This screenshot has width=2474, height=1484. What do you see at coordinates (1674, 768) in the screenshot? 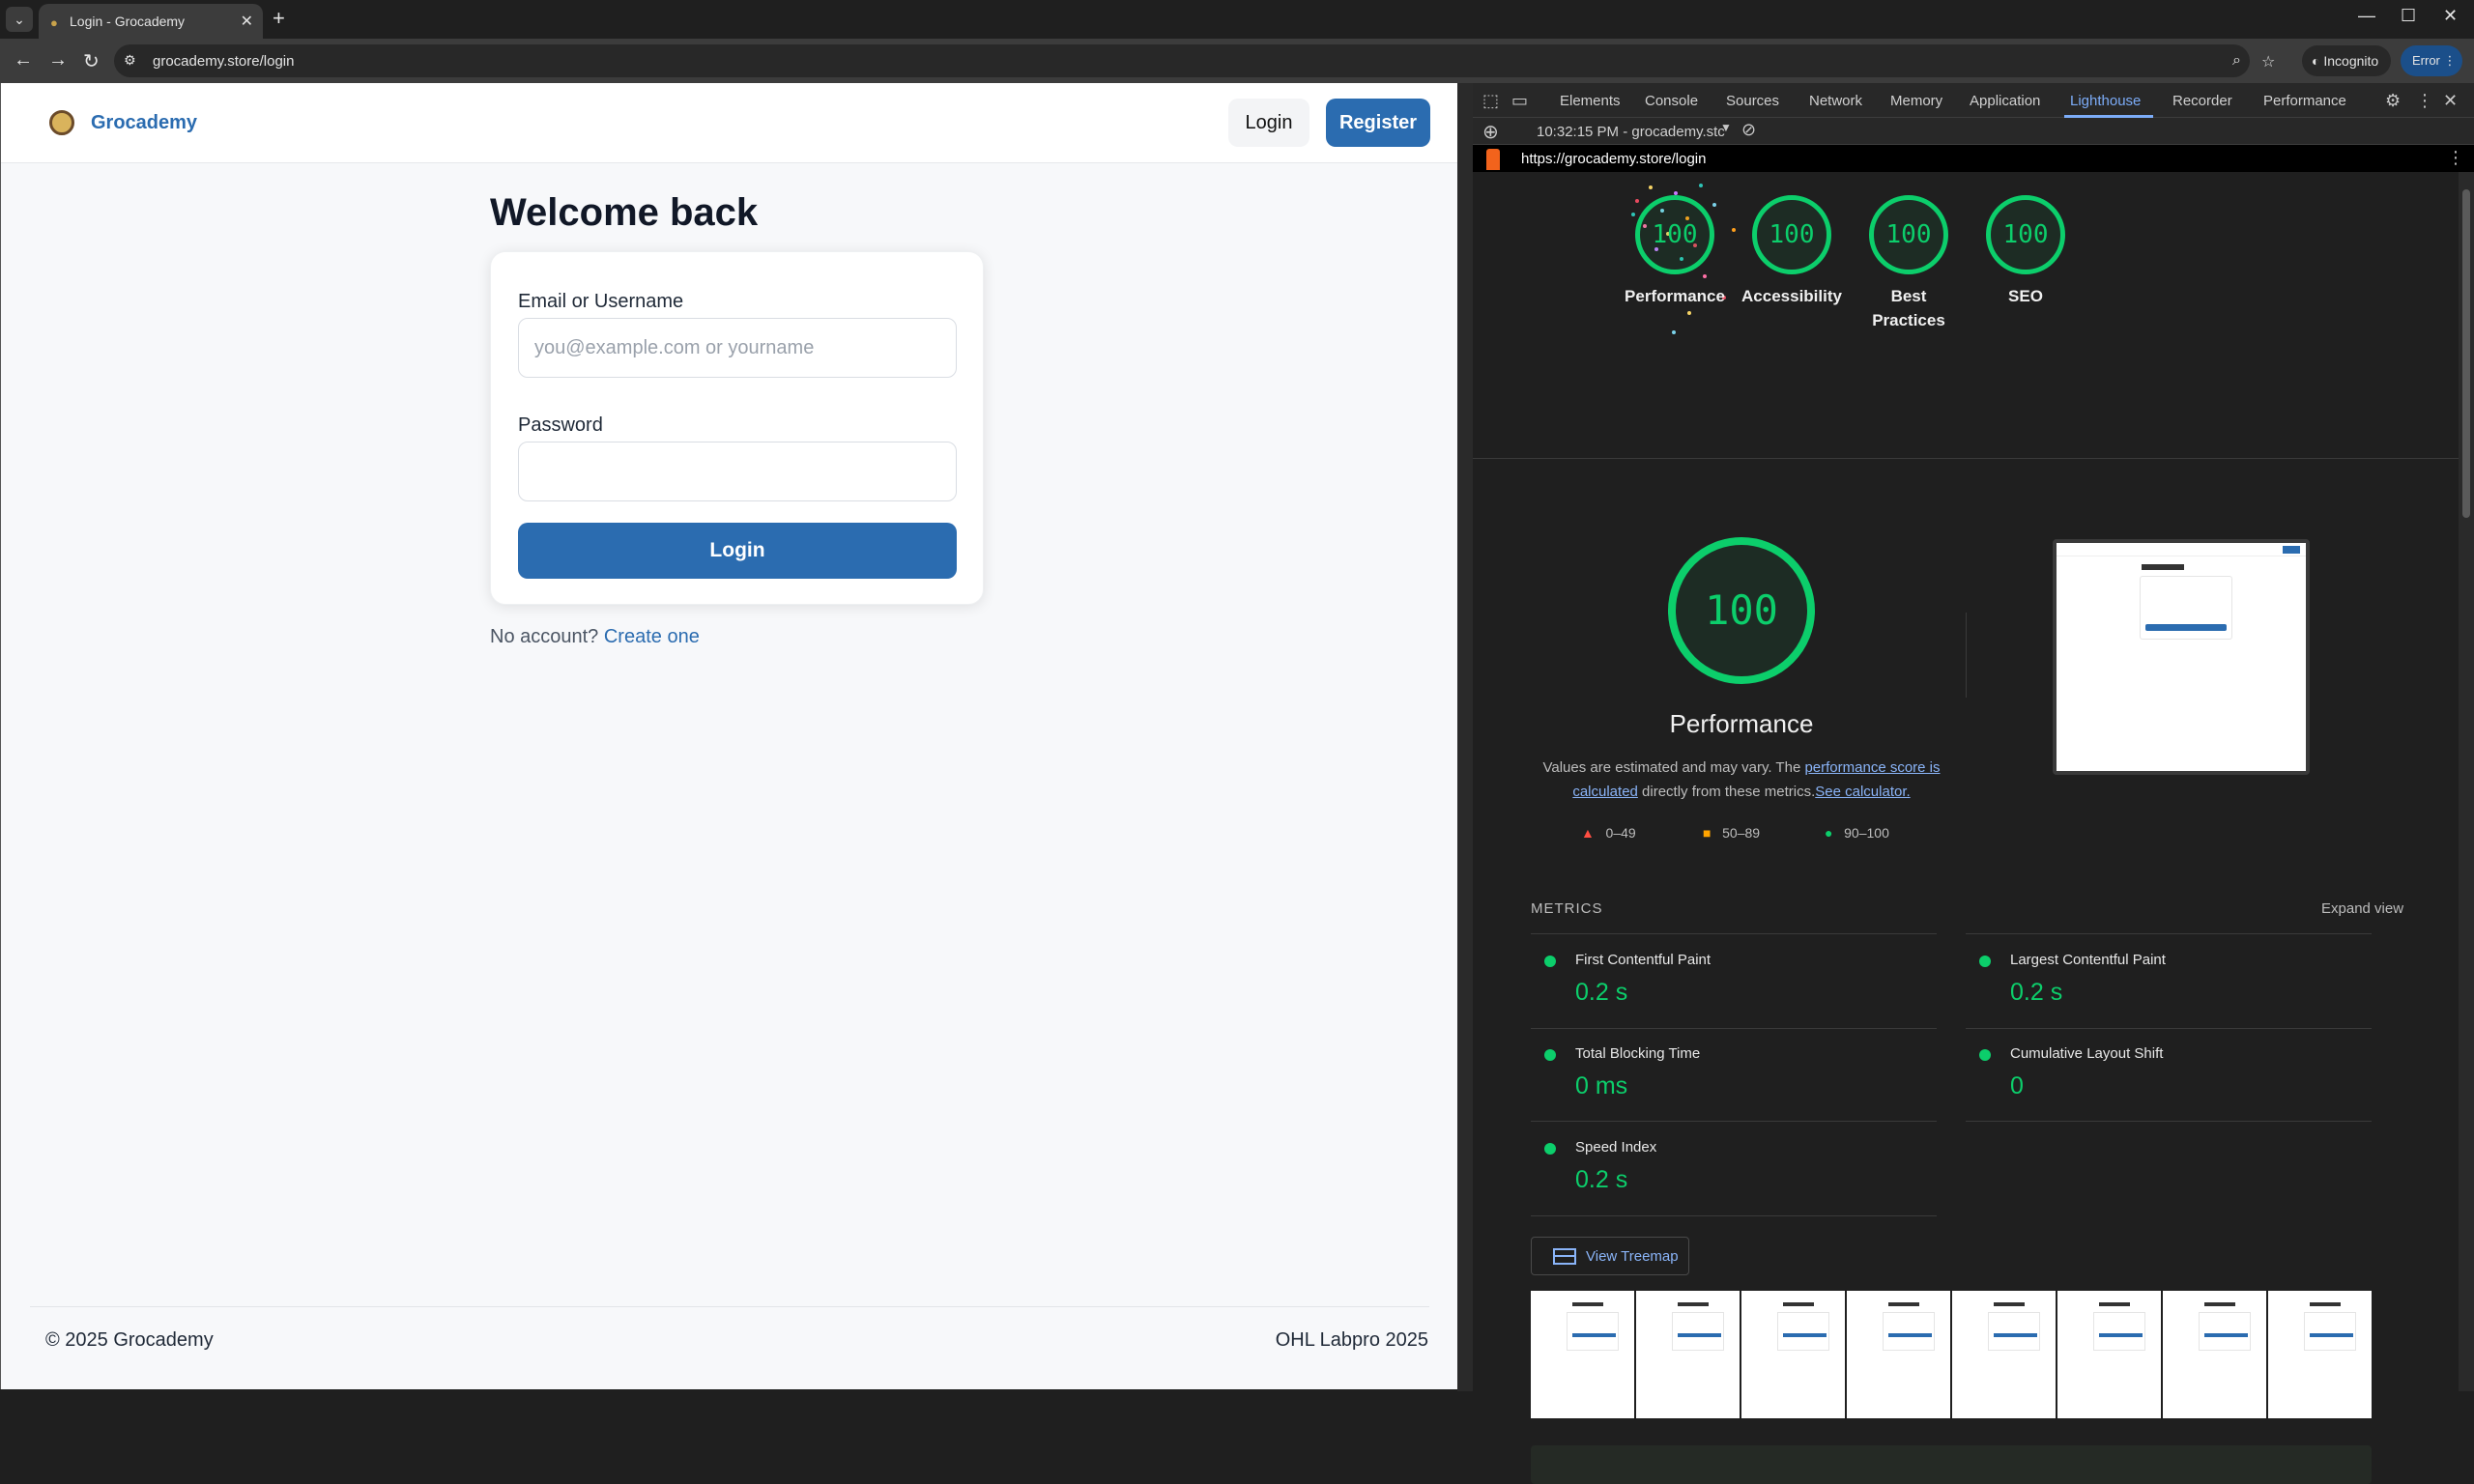
I see `perf-desc-text-1: Values are estimated and may vary. The` at bounding box center [1674, 768].